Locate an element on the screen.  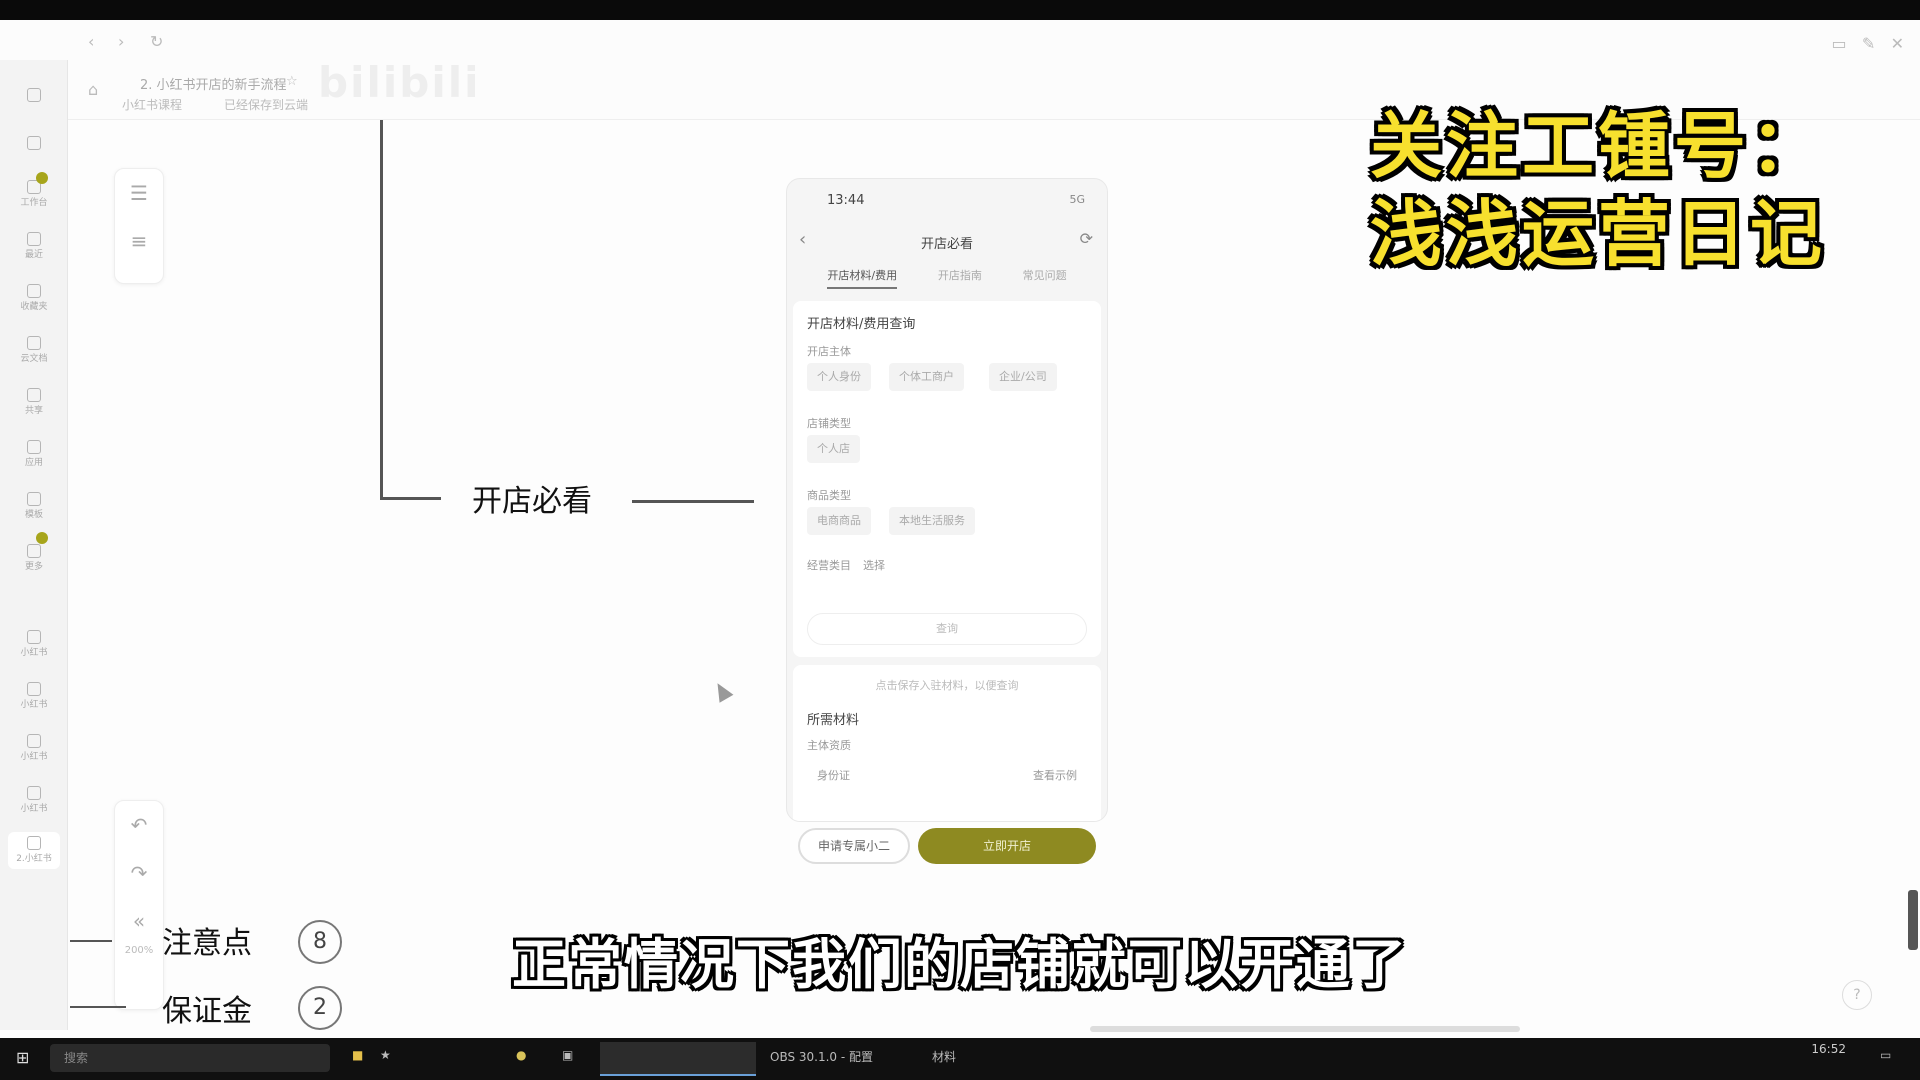
overlay-title: 关注工锺号： 浅浅运营日记 is located at coordinates (1630, 190).